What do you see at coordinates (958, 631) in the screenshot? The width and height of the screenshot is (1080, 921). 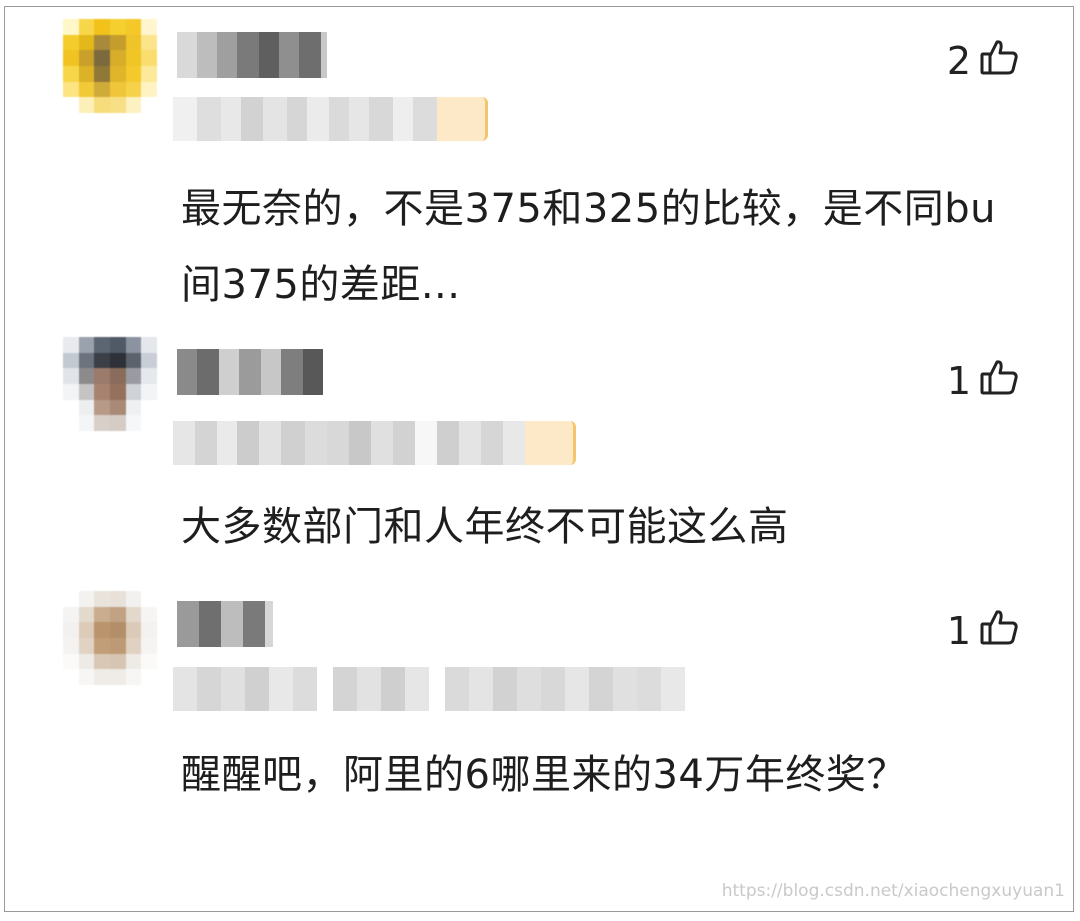 I see `like-count: 1` at bounding box center [958, 631].